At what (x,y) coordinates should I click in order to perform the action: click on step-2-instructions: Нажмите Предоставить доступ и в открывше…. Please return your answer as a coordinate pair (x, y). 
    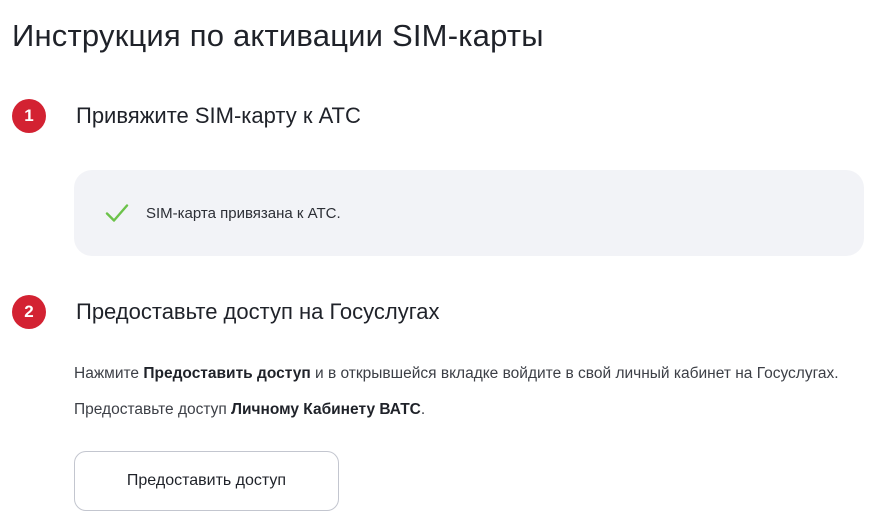
    Looking at the image, I should click on (474, 392).